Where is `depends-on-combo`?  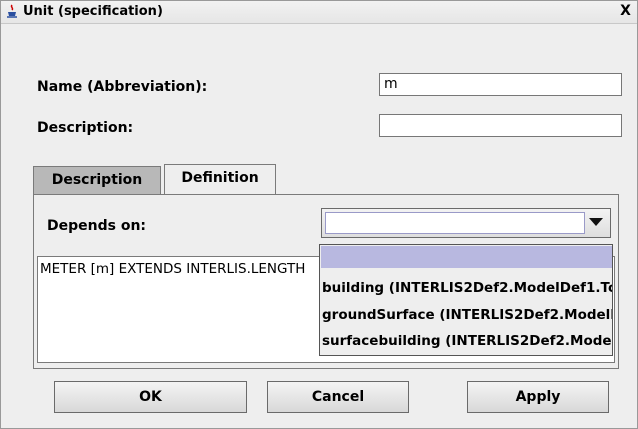 depends-on-combo is located at coordinates (466, 223).